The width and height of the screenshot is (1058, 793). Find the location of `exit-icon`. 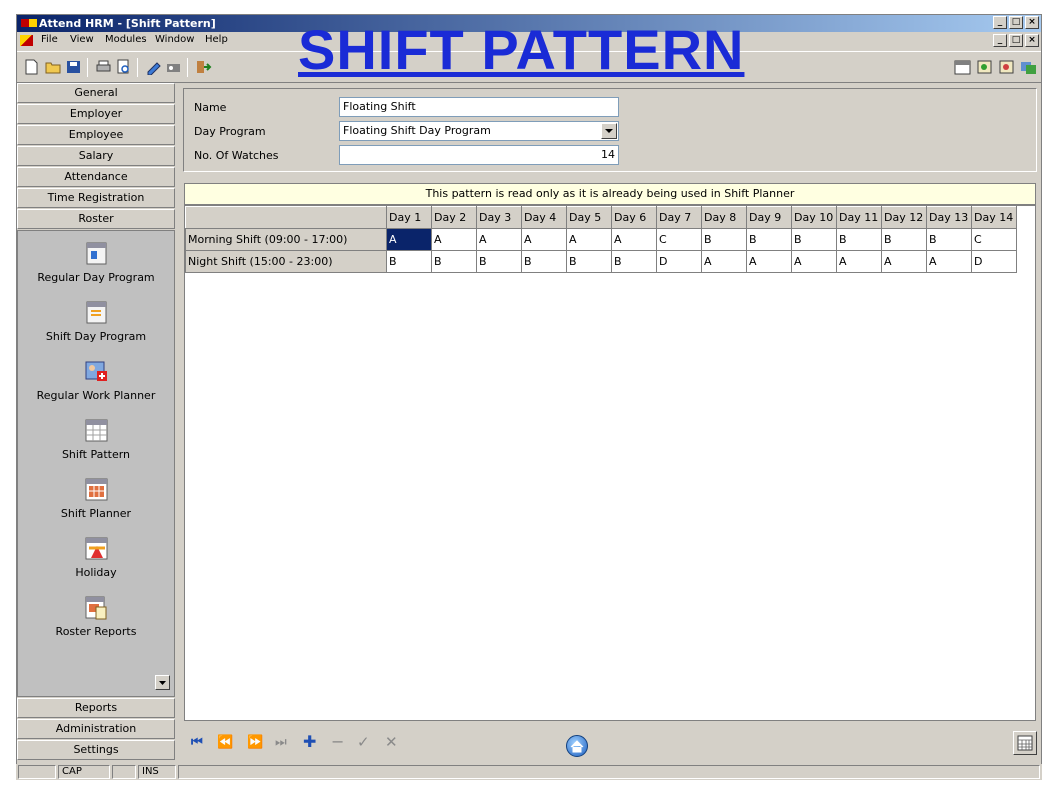

exit-icon is located at coordinates (203, 67).